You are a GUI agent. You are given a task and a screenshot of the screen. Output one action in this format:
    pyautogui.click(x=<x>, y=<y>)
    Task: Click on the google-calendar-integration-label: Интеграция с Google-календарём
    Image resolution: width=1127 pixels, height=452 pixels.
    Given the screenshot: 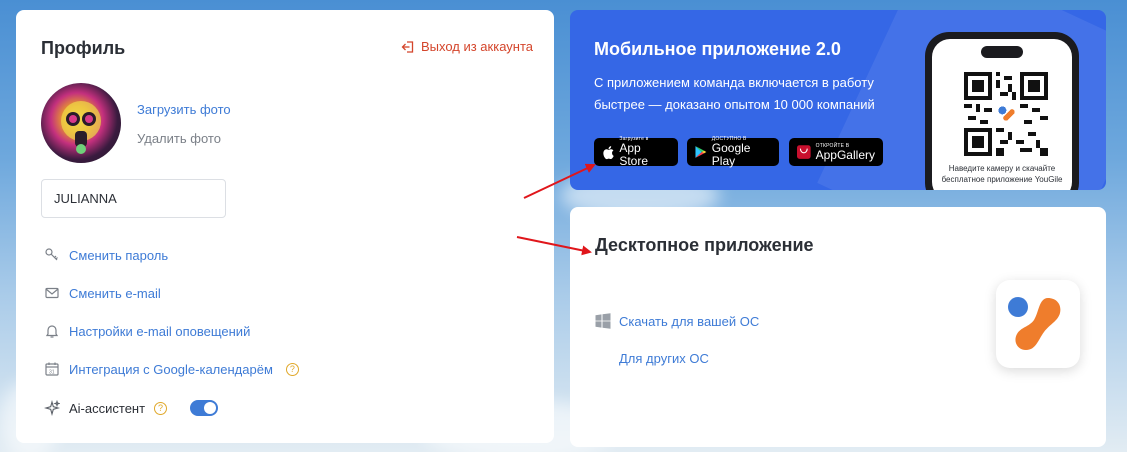 What is the action you would take?
    pyautogui.click(x=171, y=369)
    